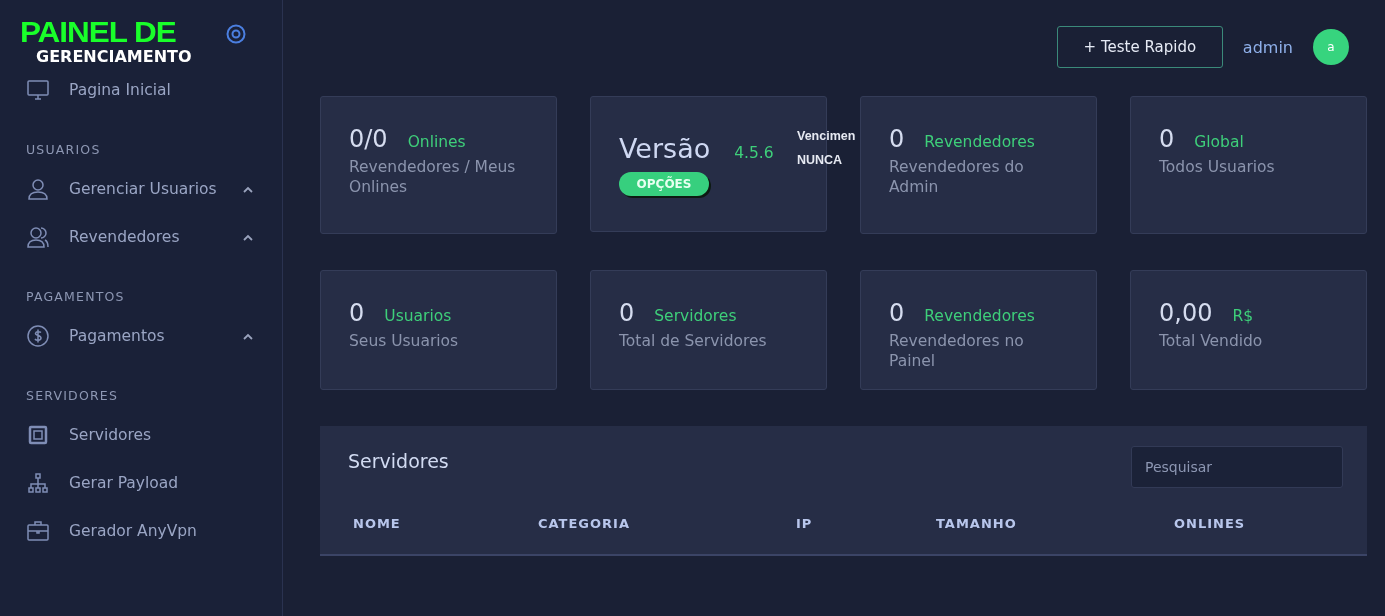 The image size is (1385, 616). What do you see at coordinates (38, 189) in the screenshot?
I see `user-icon` at bounding box center [38, 189].